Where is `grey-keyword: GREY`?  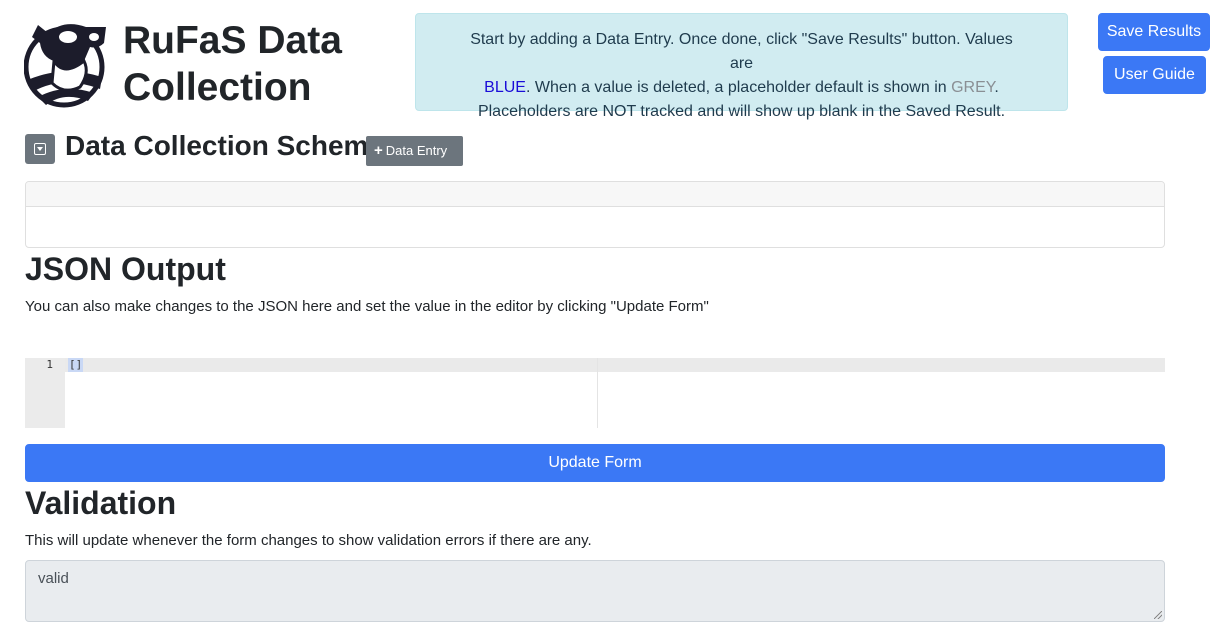
grey-keyword: GREY is located at coordinates (973, 87).